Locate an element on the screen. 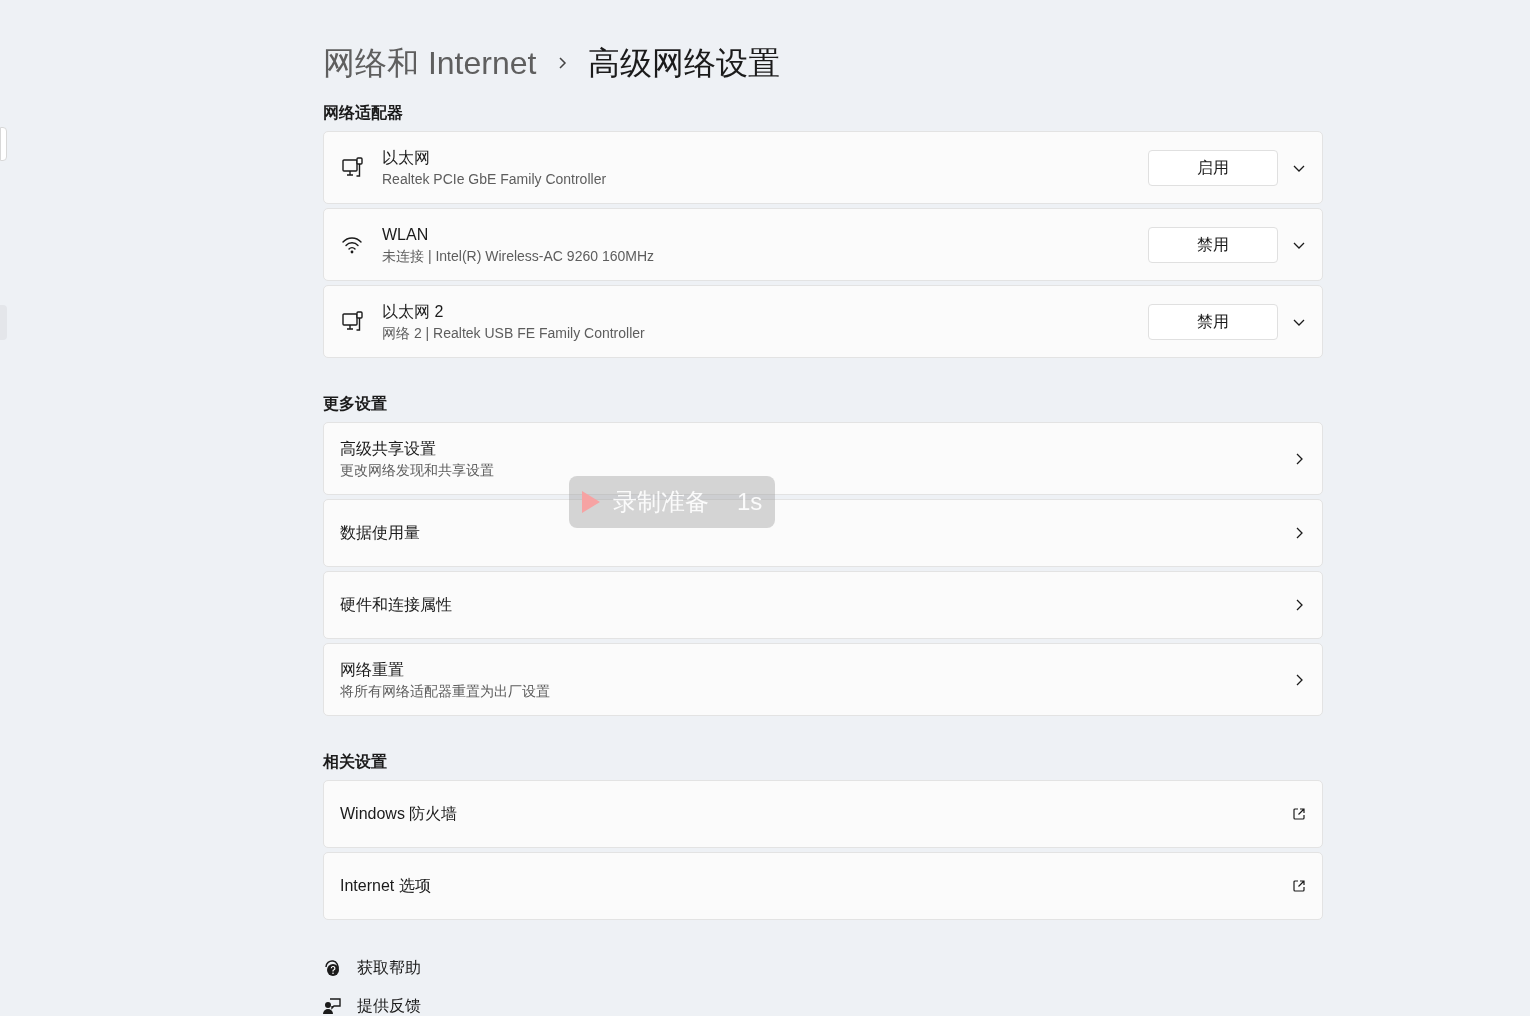 Image resolution: width=1530 pixels, height=1016 pixels. card-title: Internet 选项 is located at coordinates (386, 886).